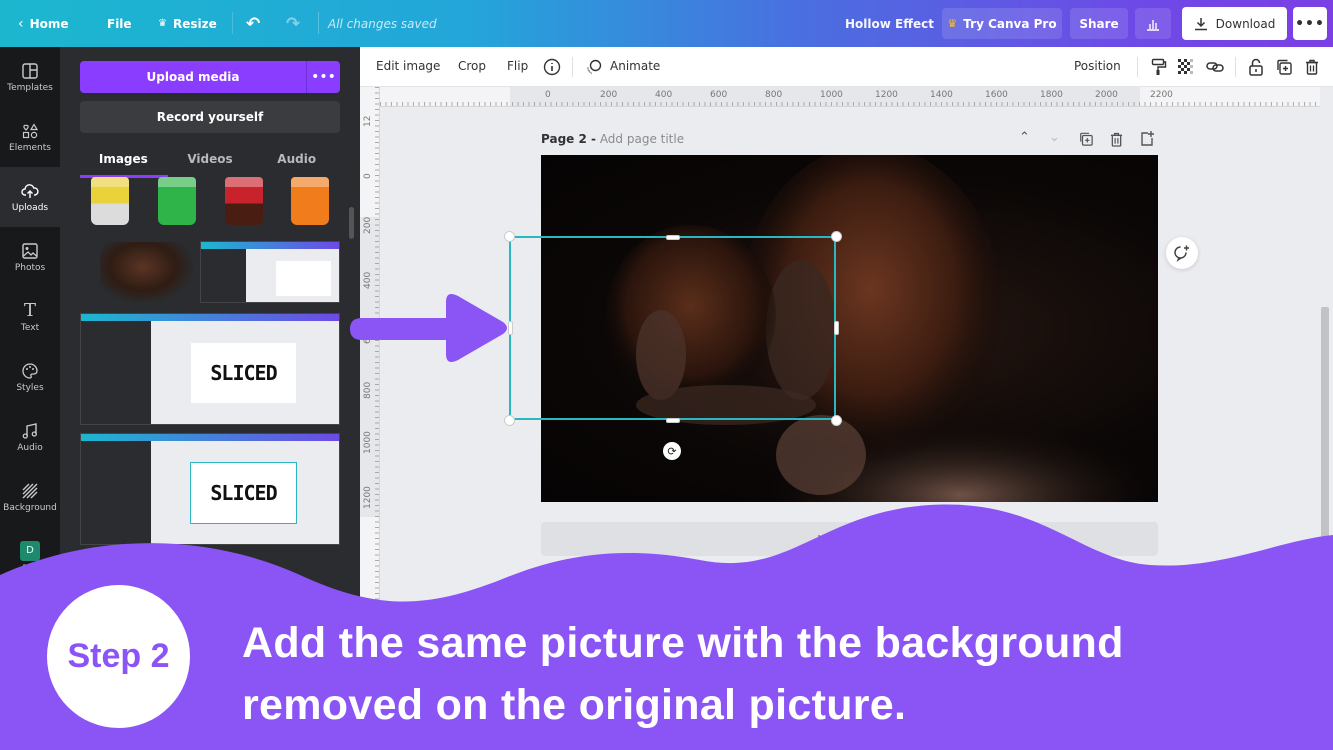 This screenshot has width=1333, height=750. What do you see at coordinates (377, 344) in the screenshot?
I see `ruler-ticks` at bounding box center [377, 344].